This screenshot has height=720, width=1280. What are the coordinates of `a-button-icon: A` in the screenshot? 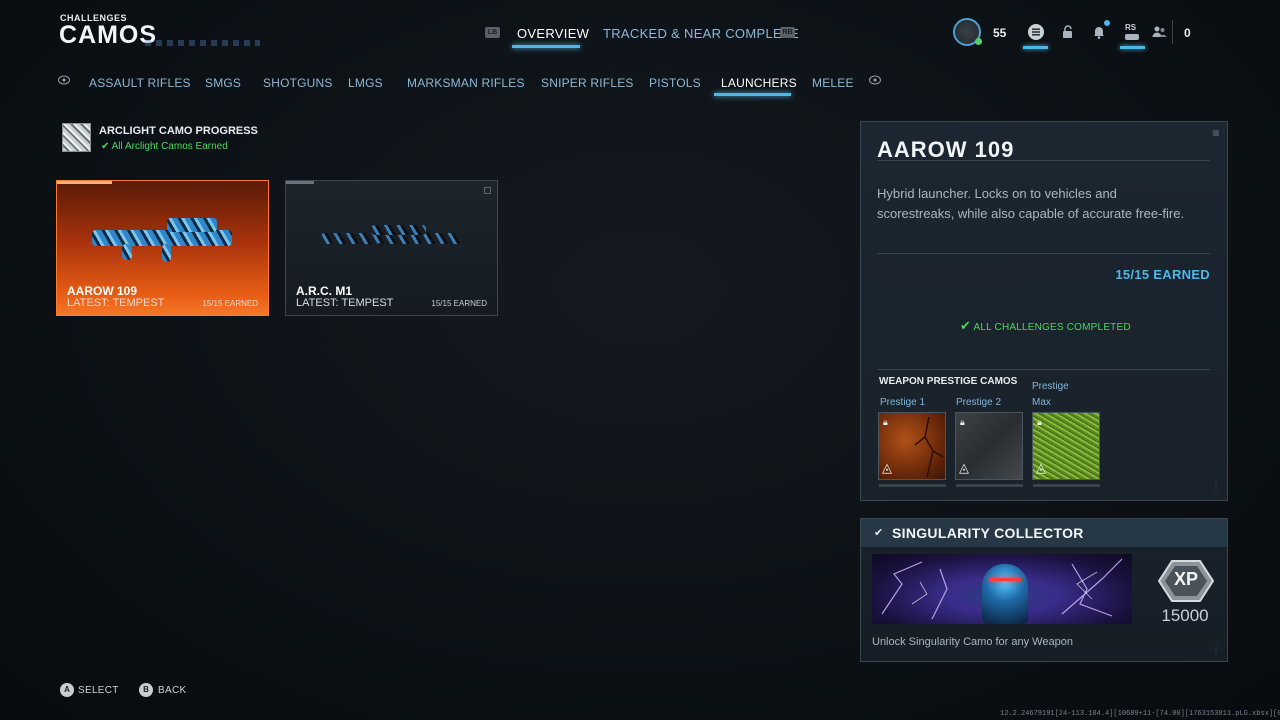 It's located at (67, 690).